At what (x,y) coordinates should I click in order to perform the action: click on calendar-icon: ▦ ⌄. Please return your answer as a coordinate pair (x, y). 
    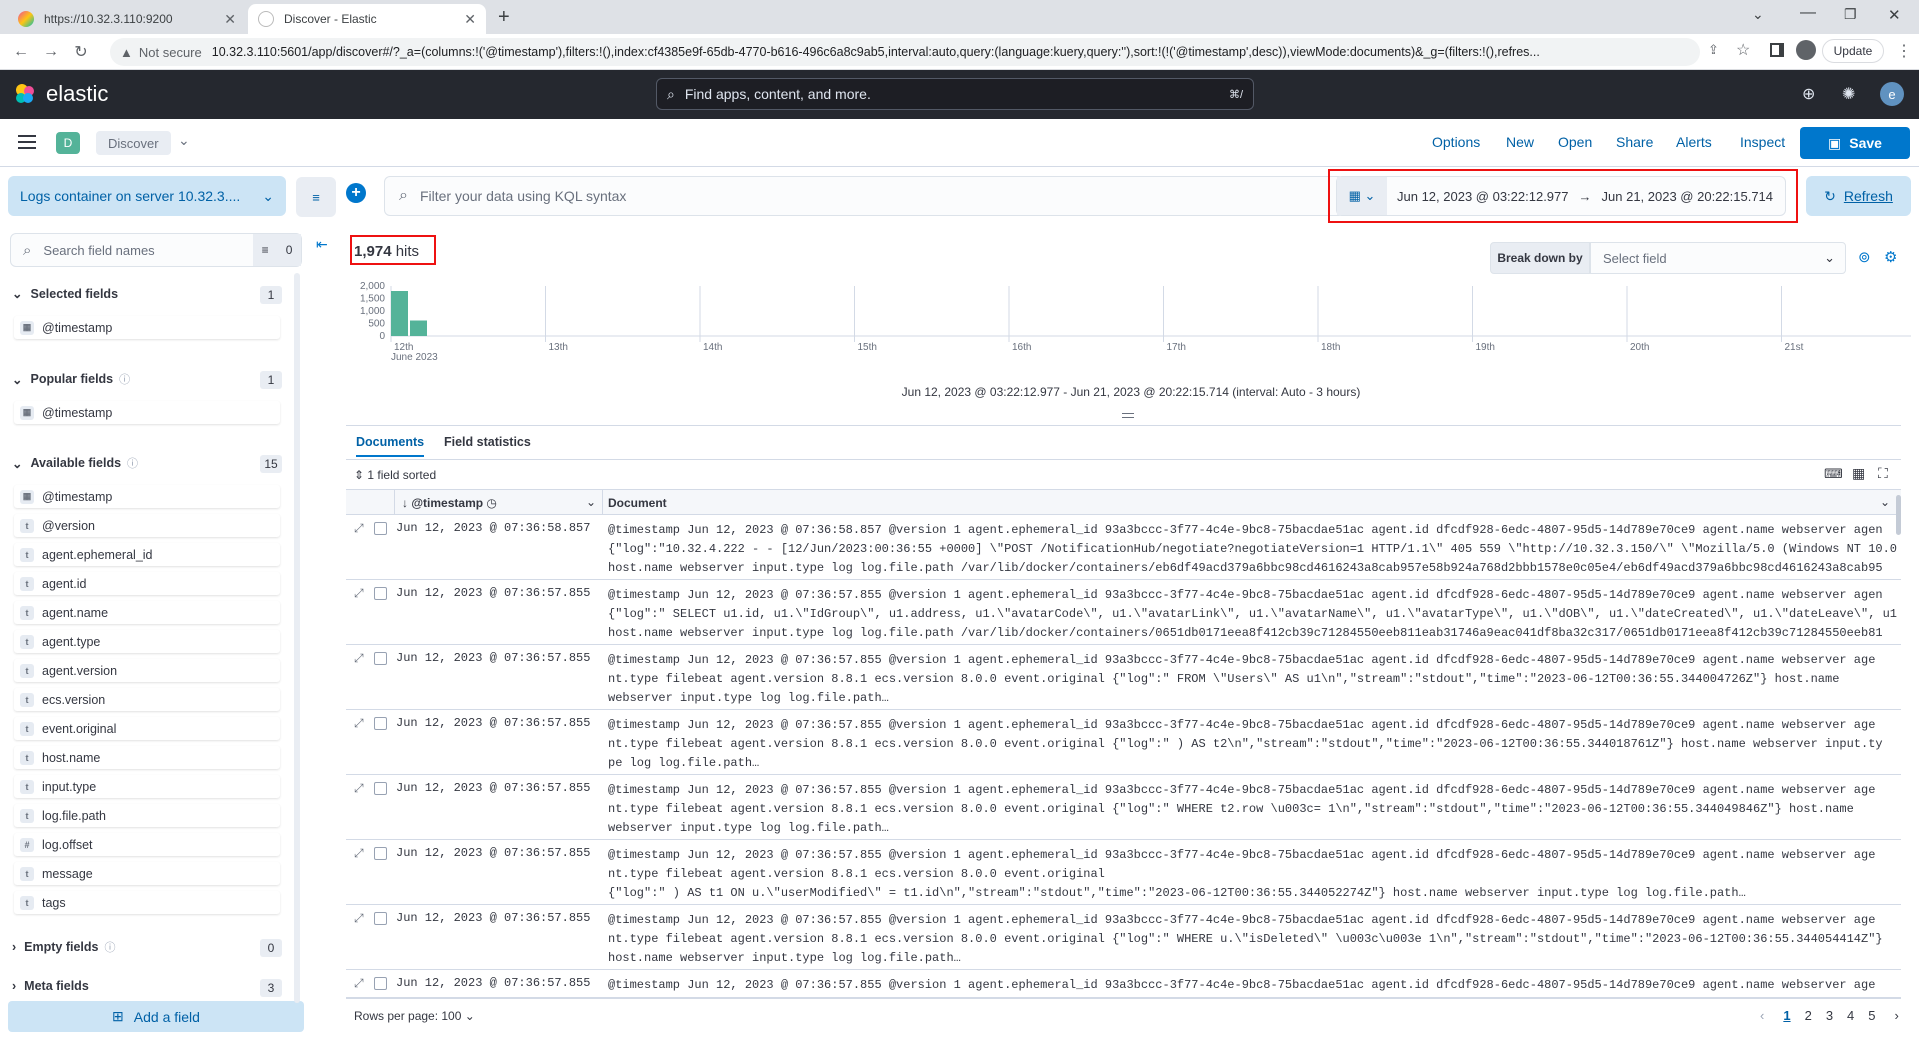
    Looking at the image, I should click on (1362, 196).